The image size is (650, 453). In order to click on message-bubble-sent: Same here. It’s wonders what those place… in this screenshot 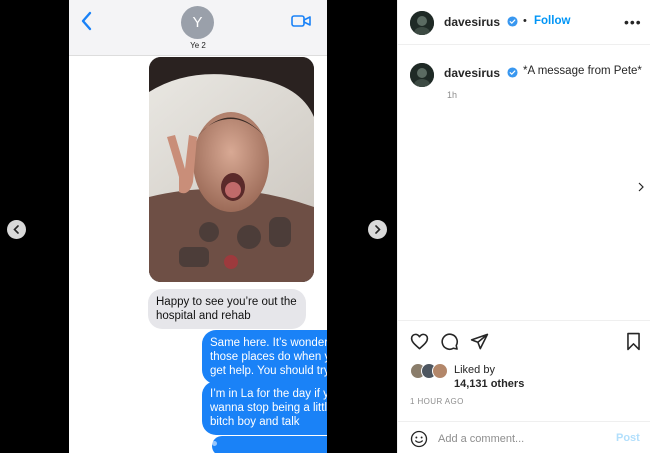, I will do `click(264, 357)`.